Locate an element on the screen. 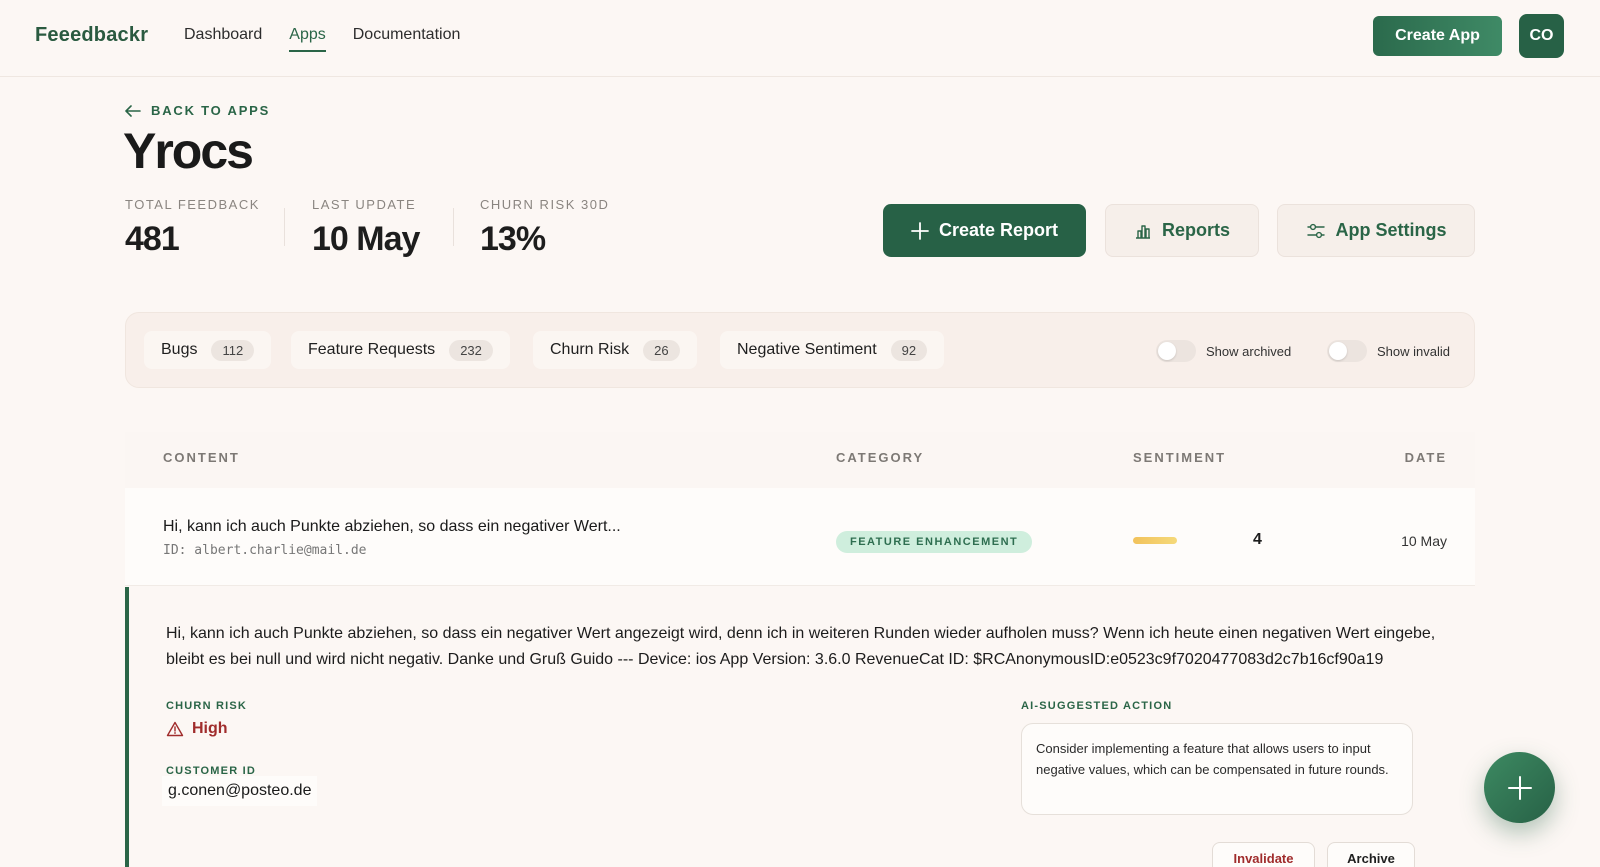 The image size is (1600, 867). back-to-apps-link: BACK TO APPS is located at coordinates (197, 110).